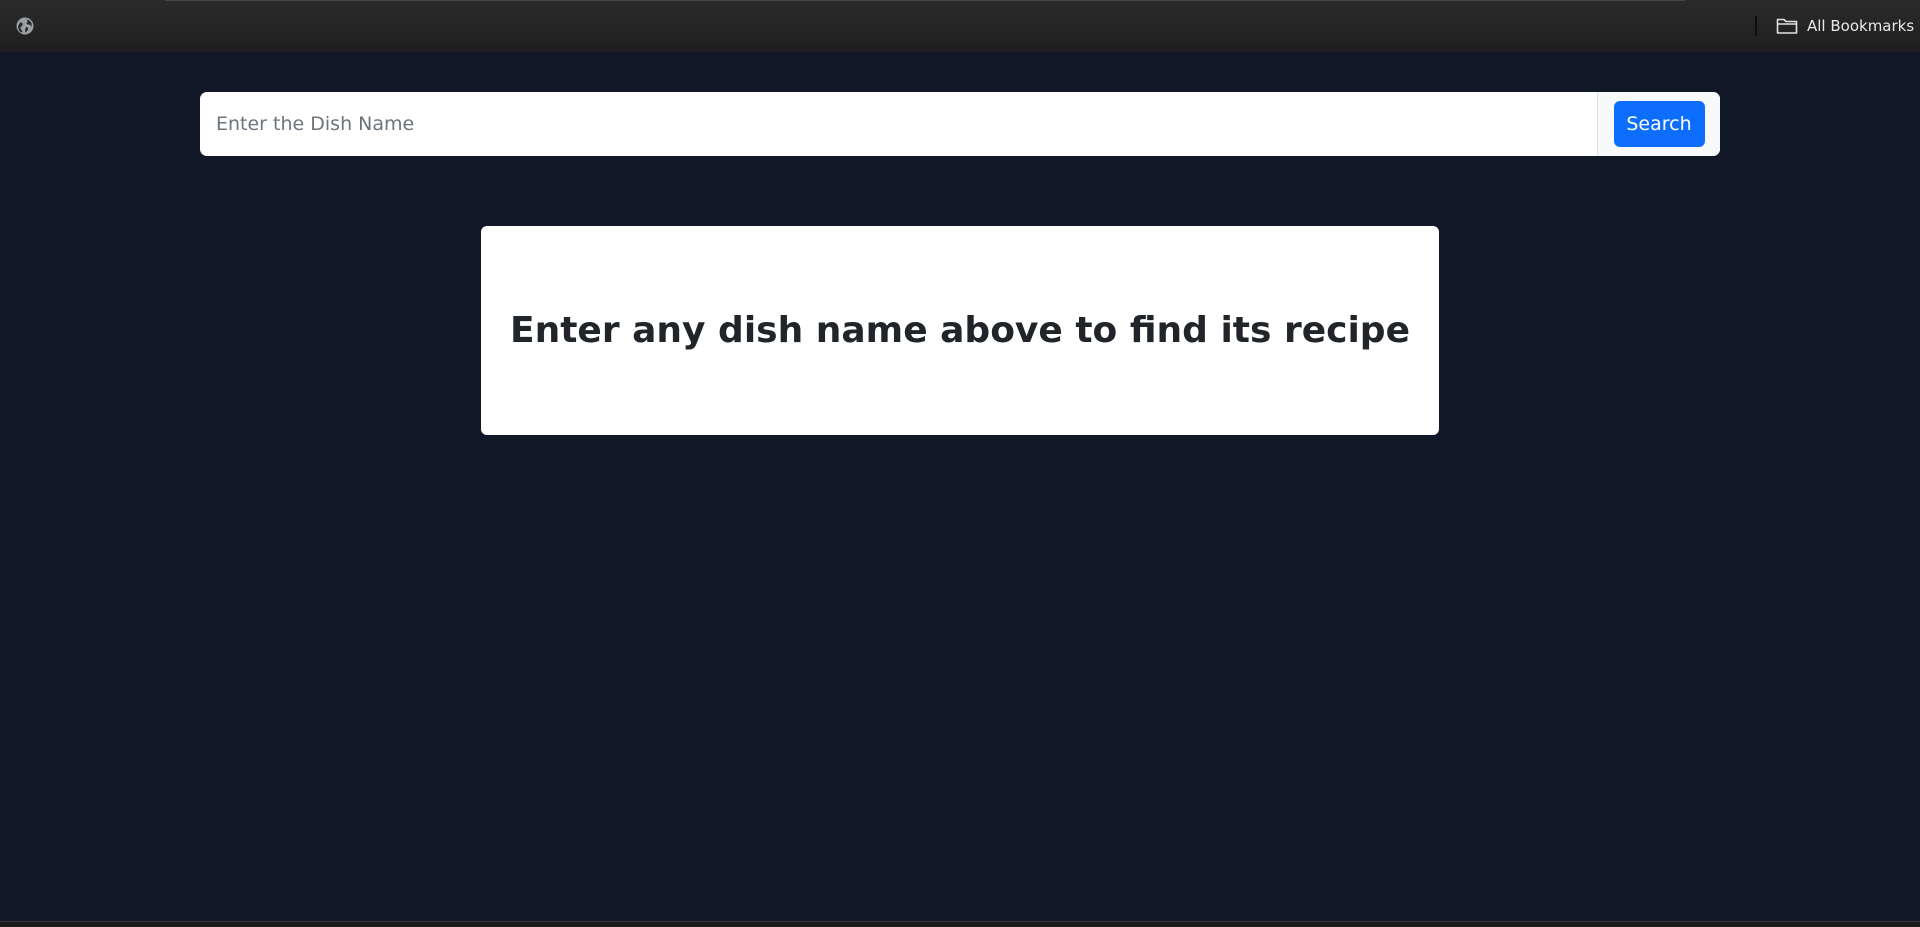  I want to click on globe-icon, so click(25, 26).